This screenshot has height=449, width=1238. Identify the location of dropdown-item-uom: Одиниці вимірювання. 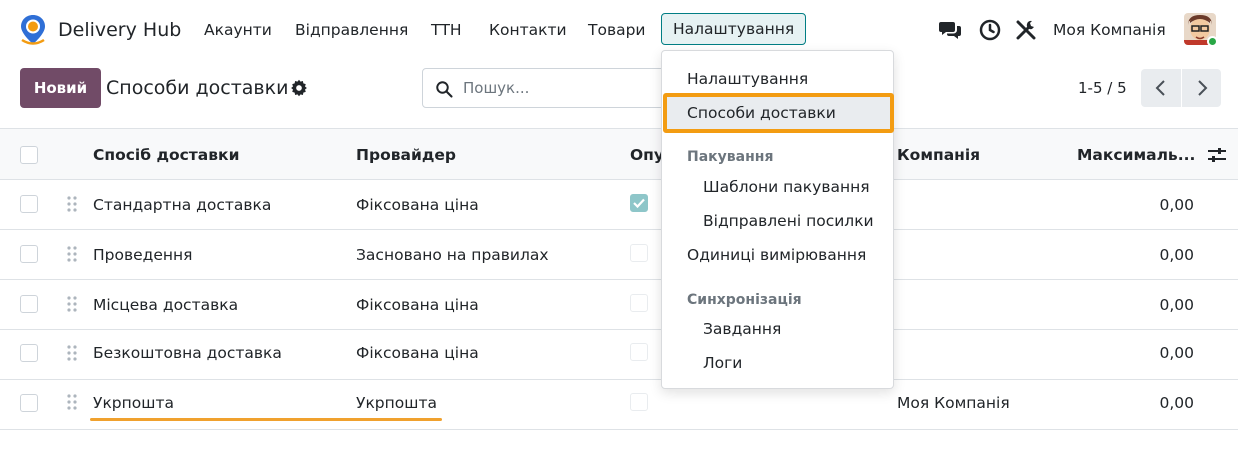
(776, 255).